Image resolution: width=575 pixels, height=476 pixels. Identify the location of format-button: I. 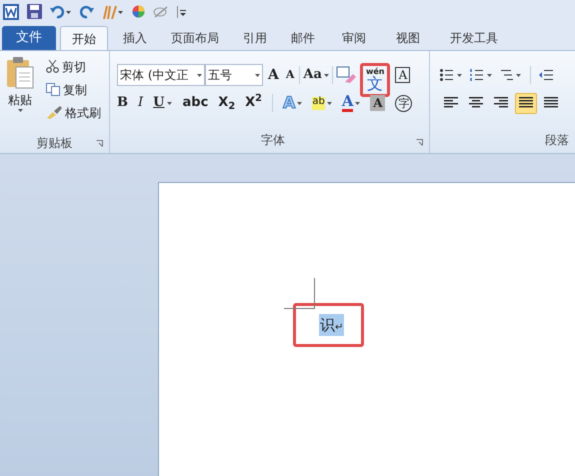
(141, 103).